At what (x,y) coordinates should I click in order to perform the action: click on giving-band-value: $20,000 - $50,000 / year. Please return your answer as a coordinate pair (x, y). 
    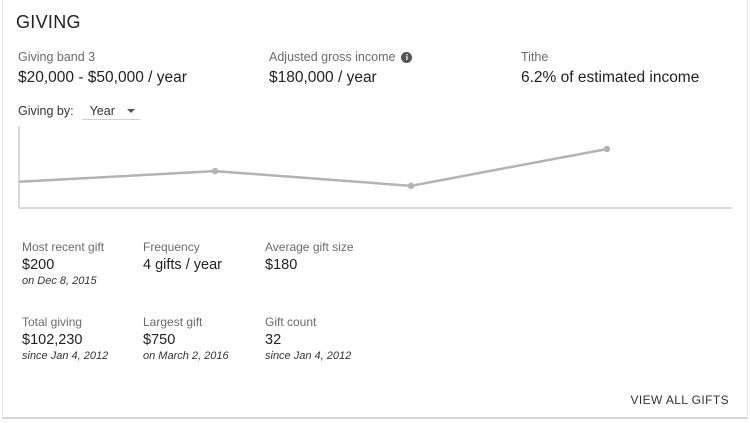
    Looking at the image, I should click on (102, 77).